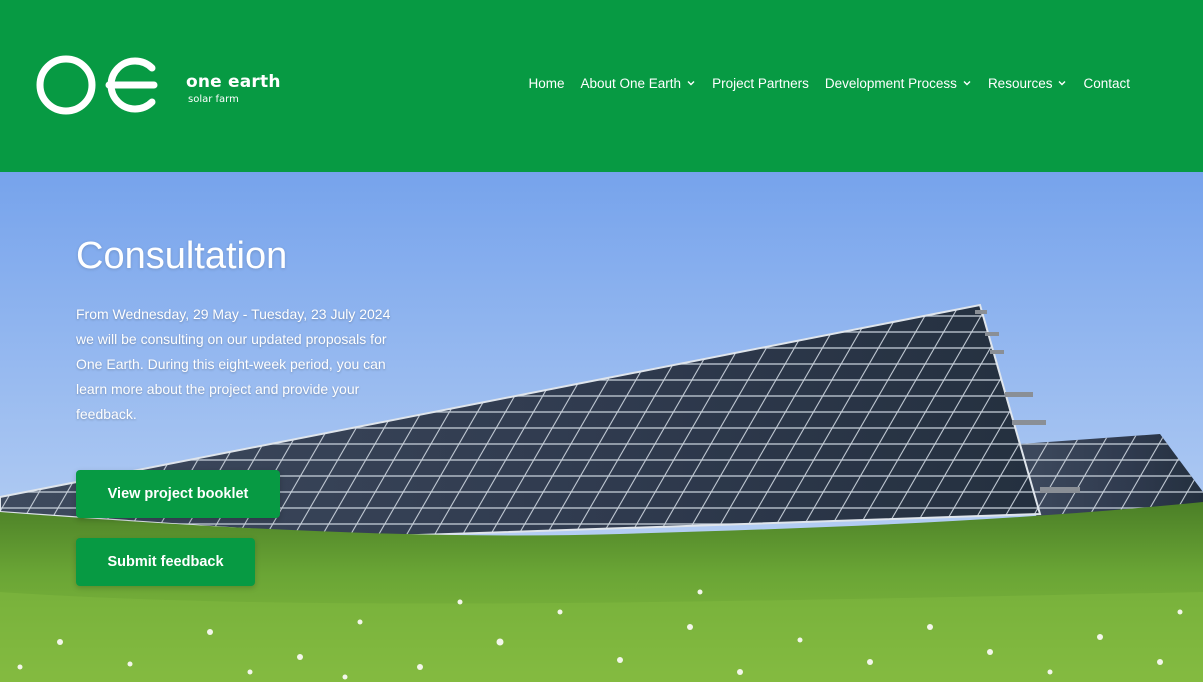 The height and width of the screenshot is (682, 1203). What do you see at coordinates (165, 562) in the screenshot?
I see `submit-feedback-button: Submit feedback` at bounding box center [165, 562].